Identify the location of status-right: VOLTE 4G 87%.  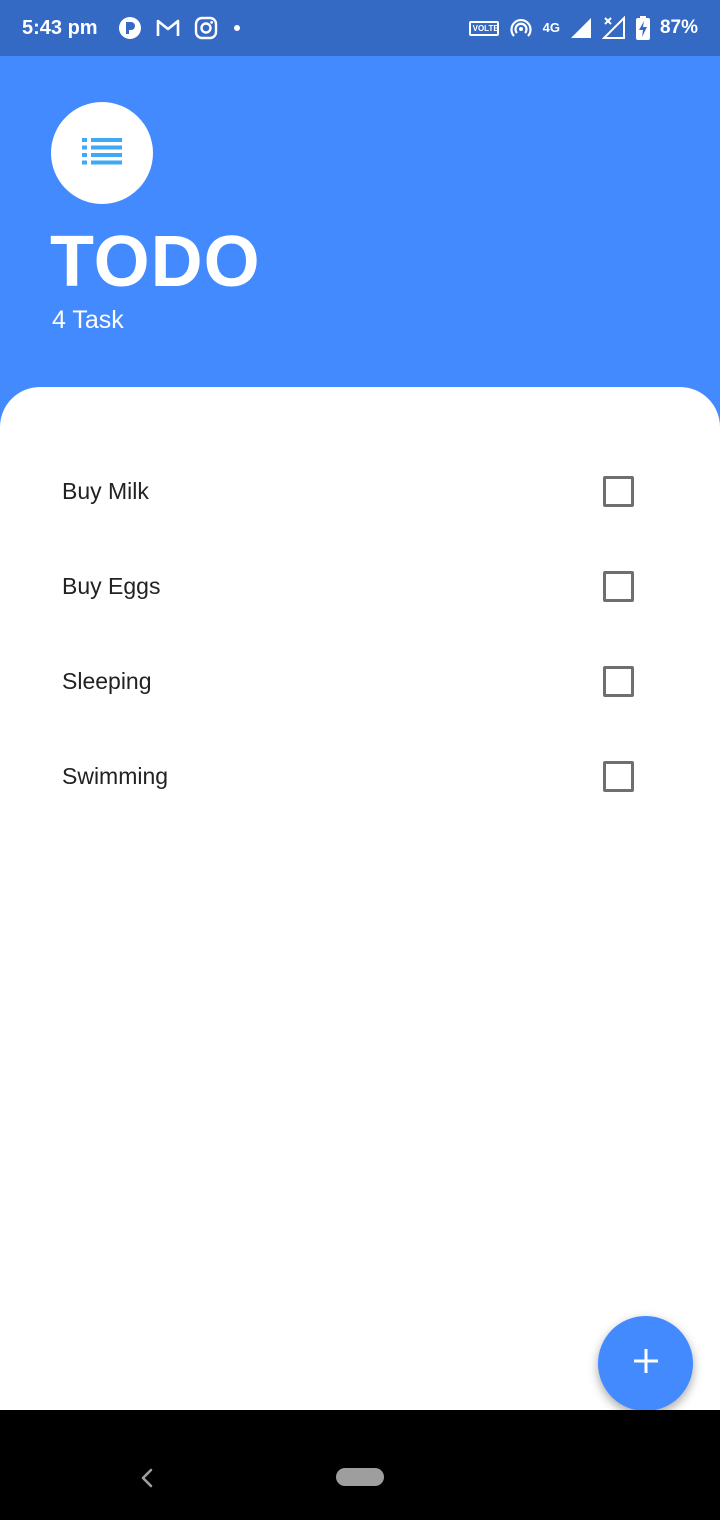
(583, 28).